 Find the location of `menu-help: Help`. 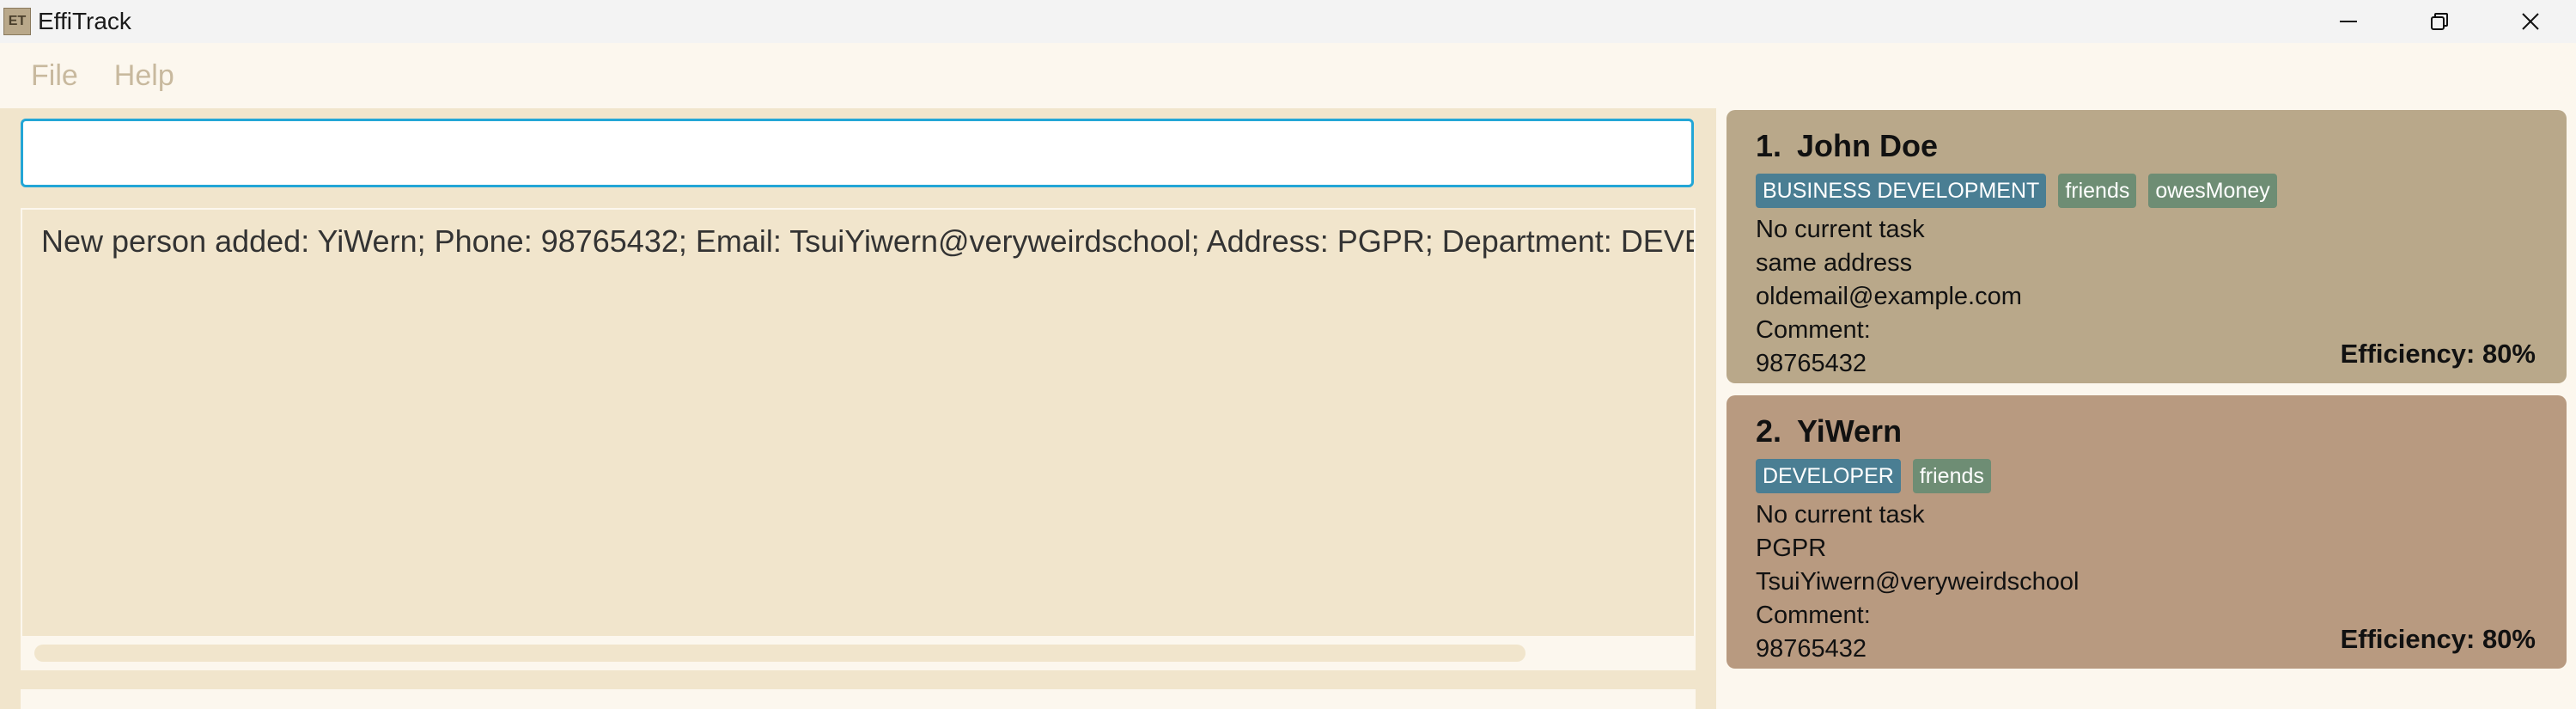

menu-help: Help is located at coordinates (144, 76).